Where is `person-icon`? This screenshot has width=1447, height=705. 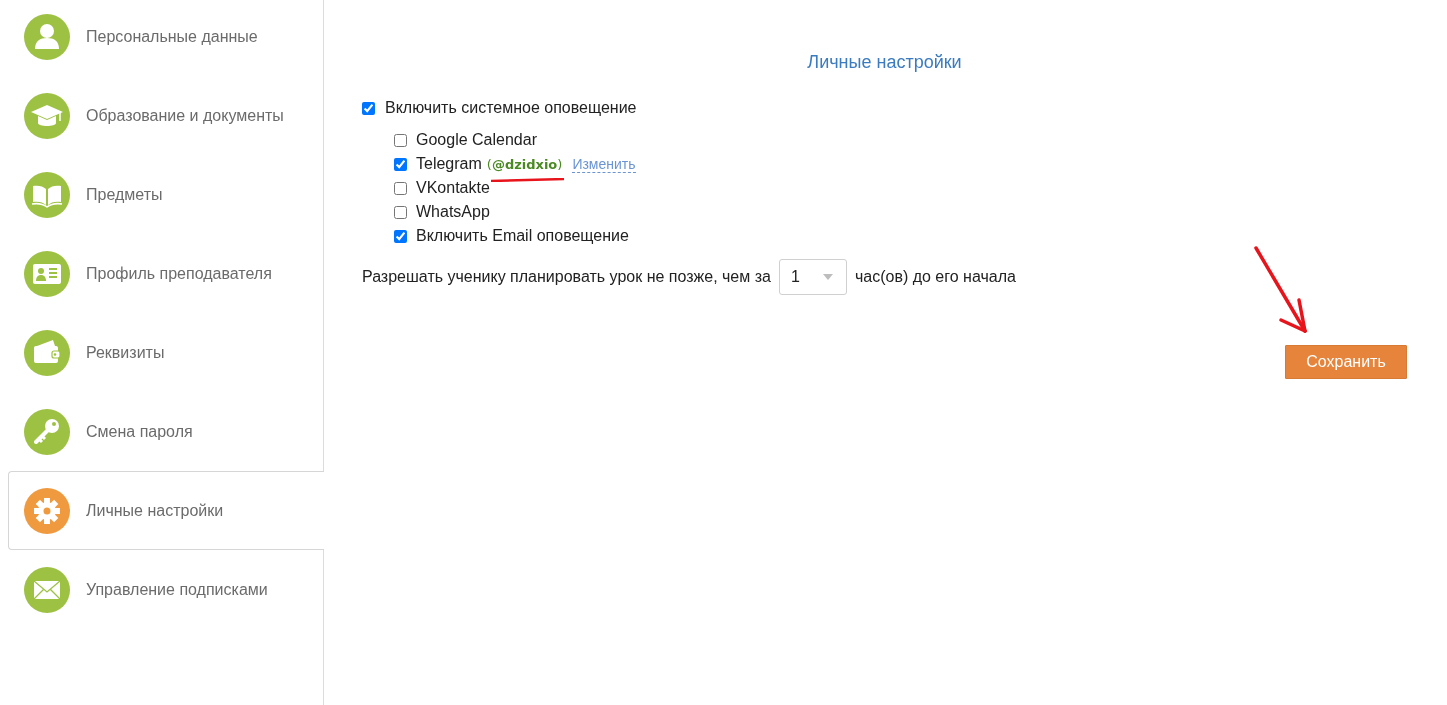 person-icon is located at coordinates (47, 36).